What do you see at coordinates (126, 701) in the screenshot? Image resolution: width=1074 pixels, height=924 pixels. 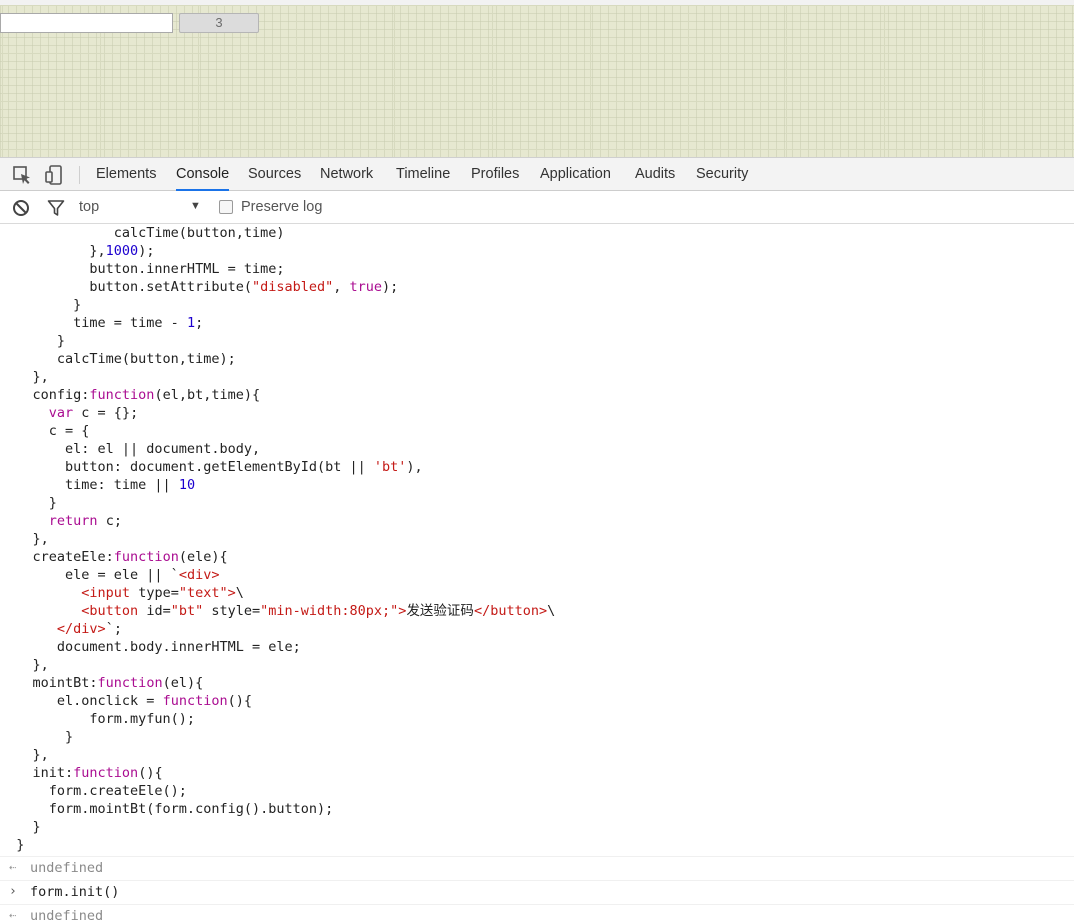 I see `code-line: el.onclick = function(){` at bounding box center [126, 701].